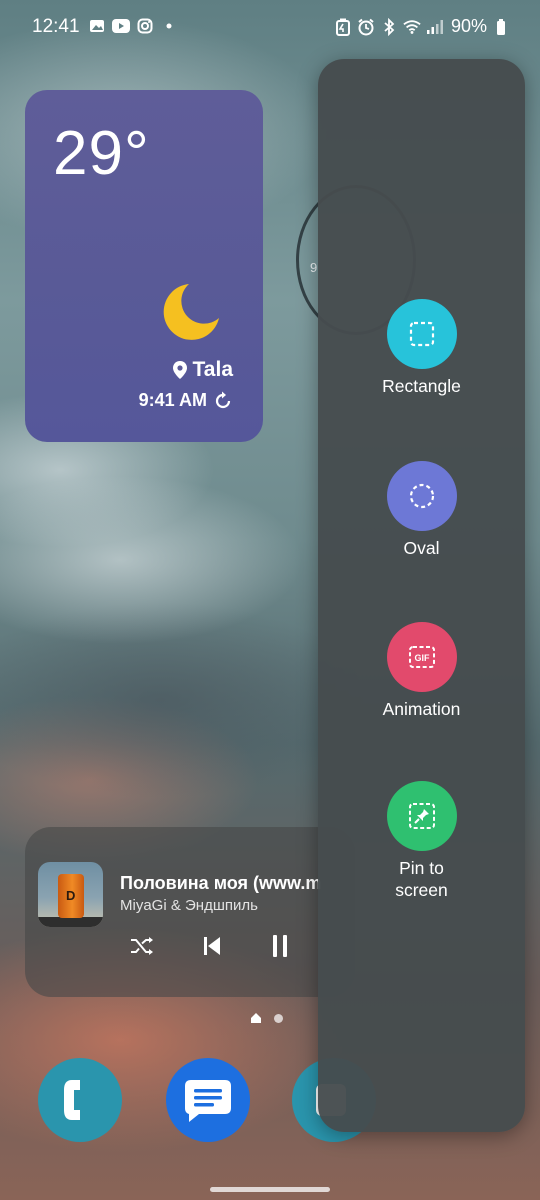  I want to click on previous-icon, so click(212, 946).